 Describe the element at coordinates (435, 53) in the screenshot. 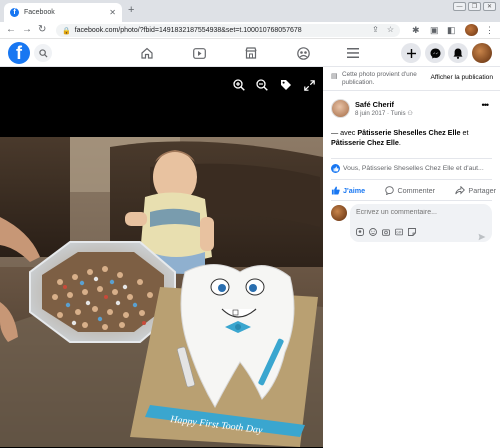

I see `messenger-icon` at that location.